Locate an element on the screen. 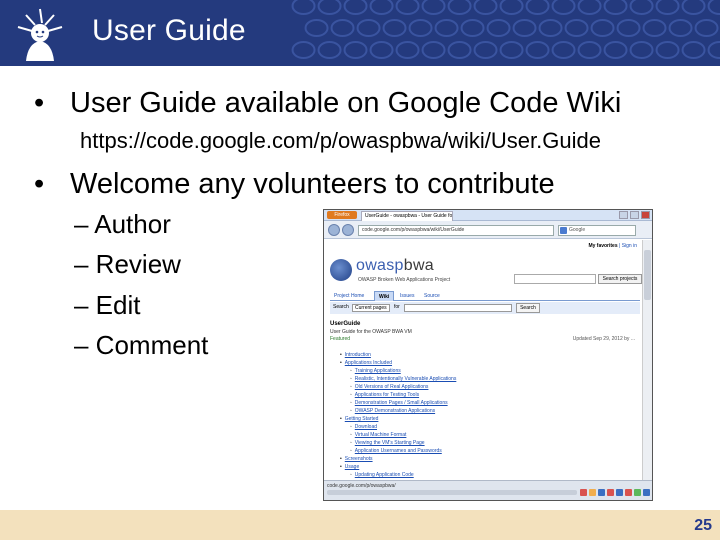 Image resolution: width=720 pixels, height=540 pixels. back-icon is located at coordinates (334, 230).